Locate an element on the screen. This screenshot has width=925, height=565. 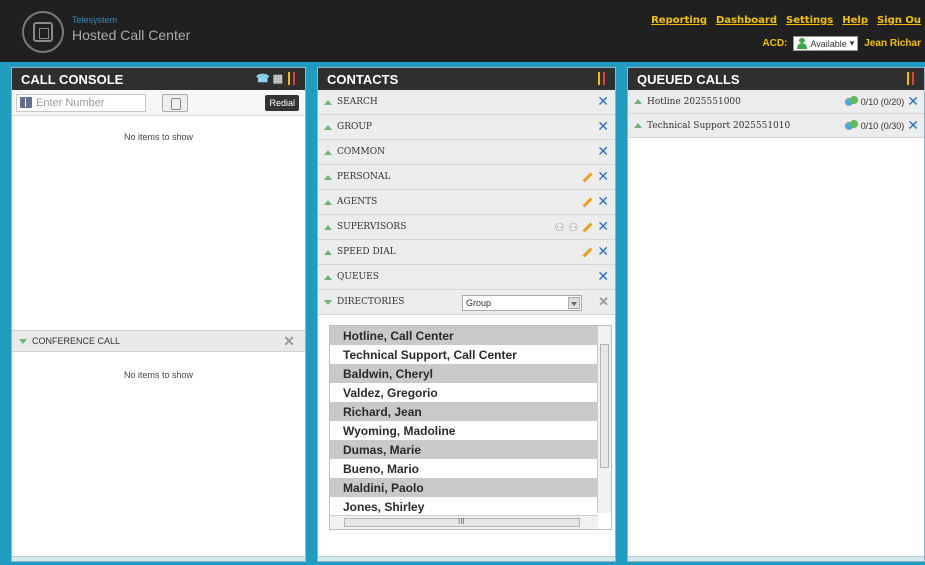
list-item: Maldini, Paolo is located at coordinates (470, 487).